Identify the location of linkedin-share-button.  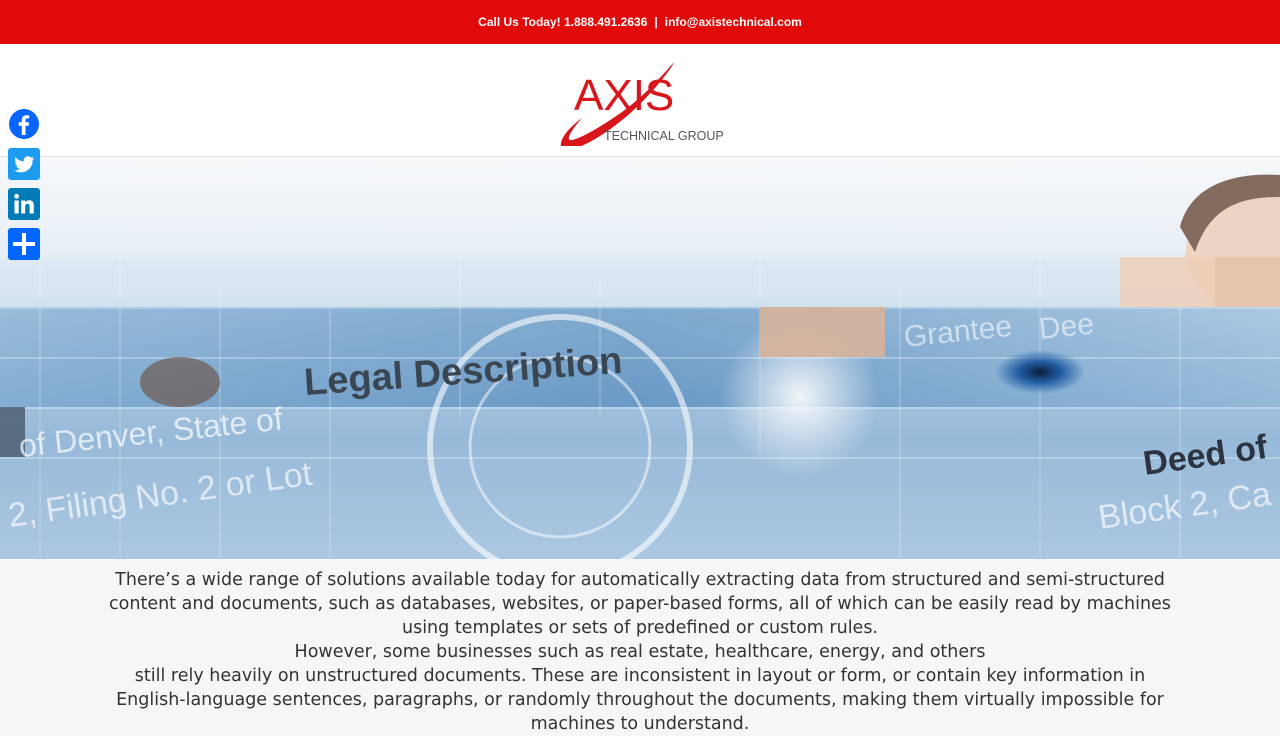
(24, 204).